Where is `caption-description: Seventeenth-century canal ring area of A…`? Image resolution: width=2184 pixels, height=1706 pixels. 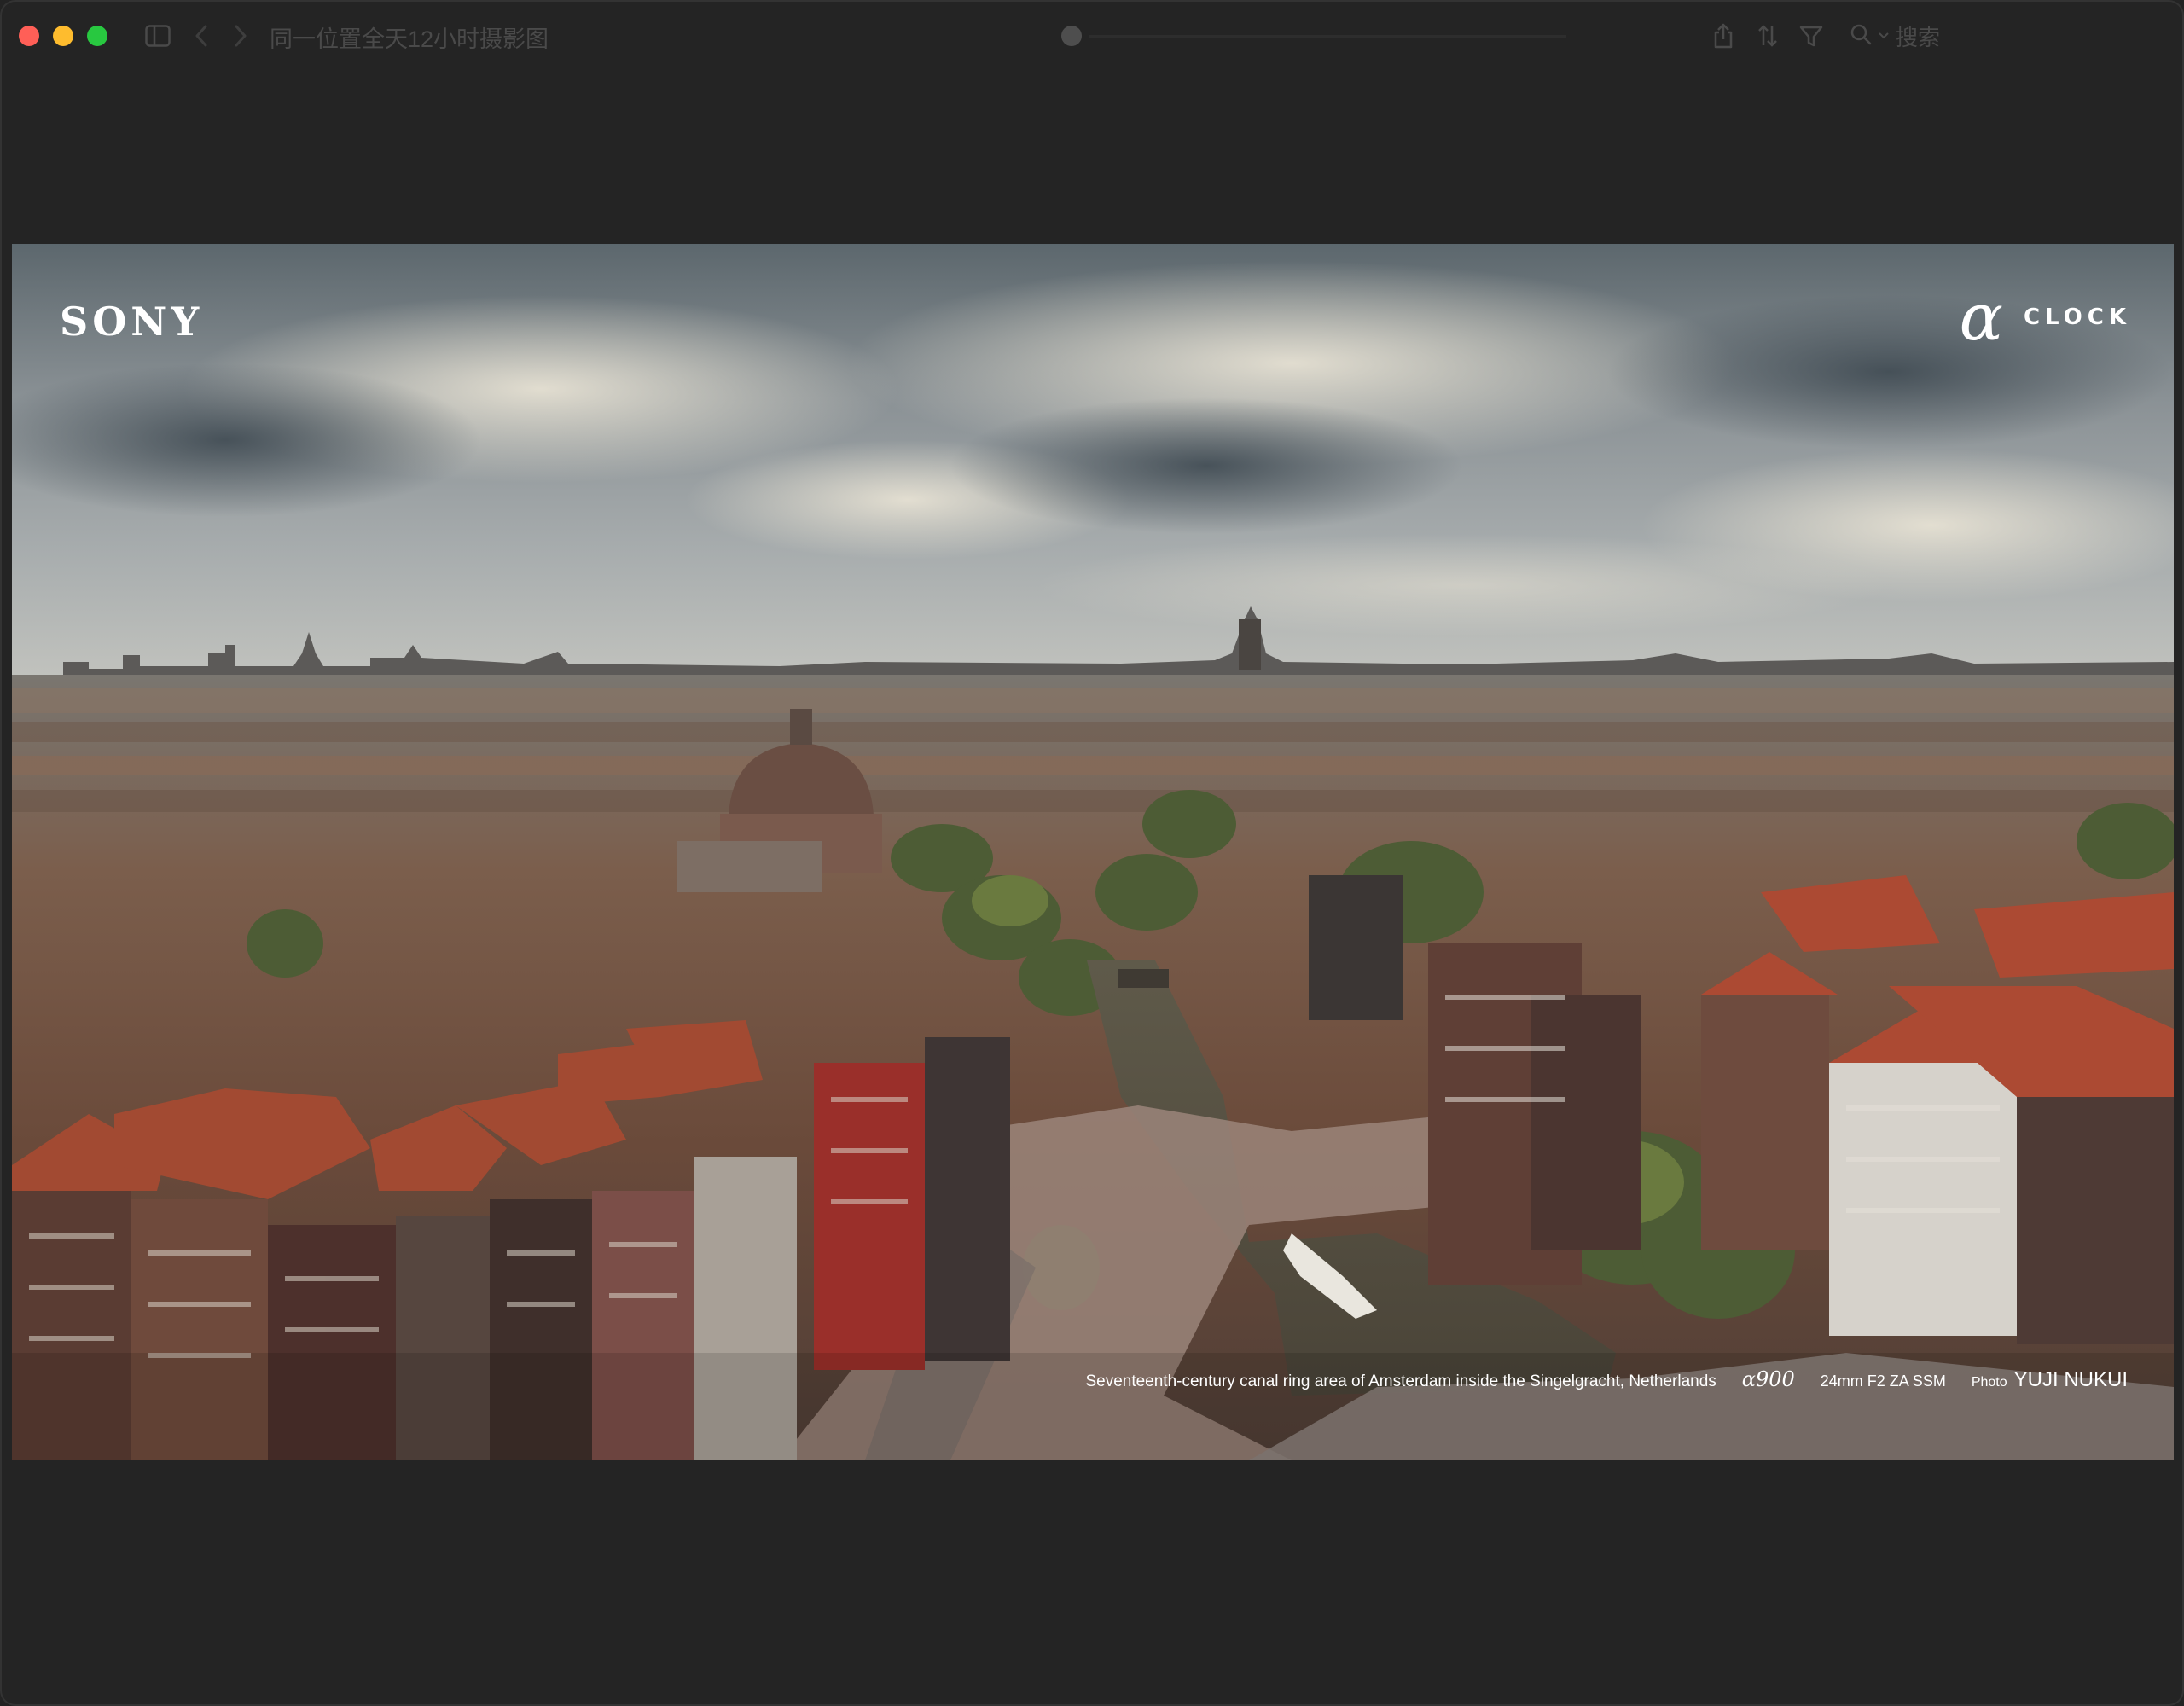 caption-description: Seventeenth-century canal ring area of A… is located at coordinates (1400, 1381).